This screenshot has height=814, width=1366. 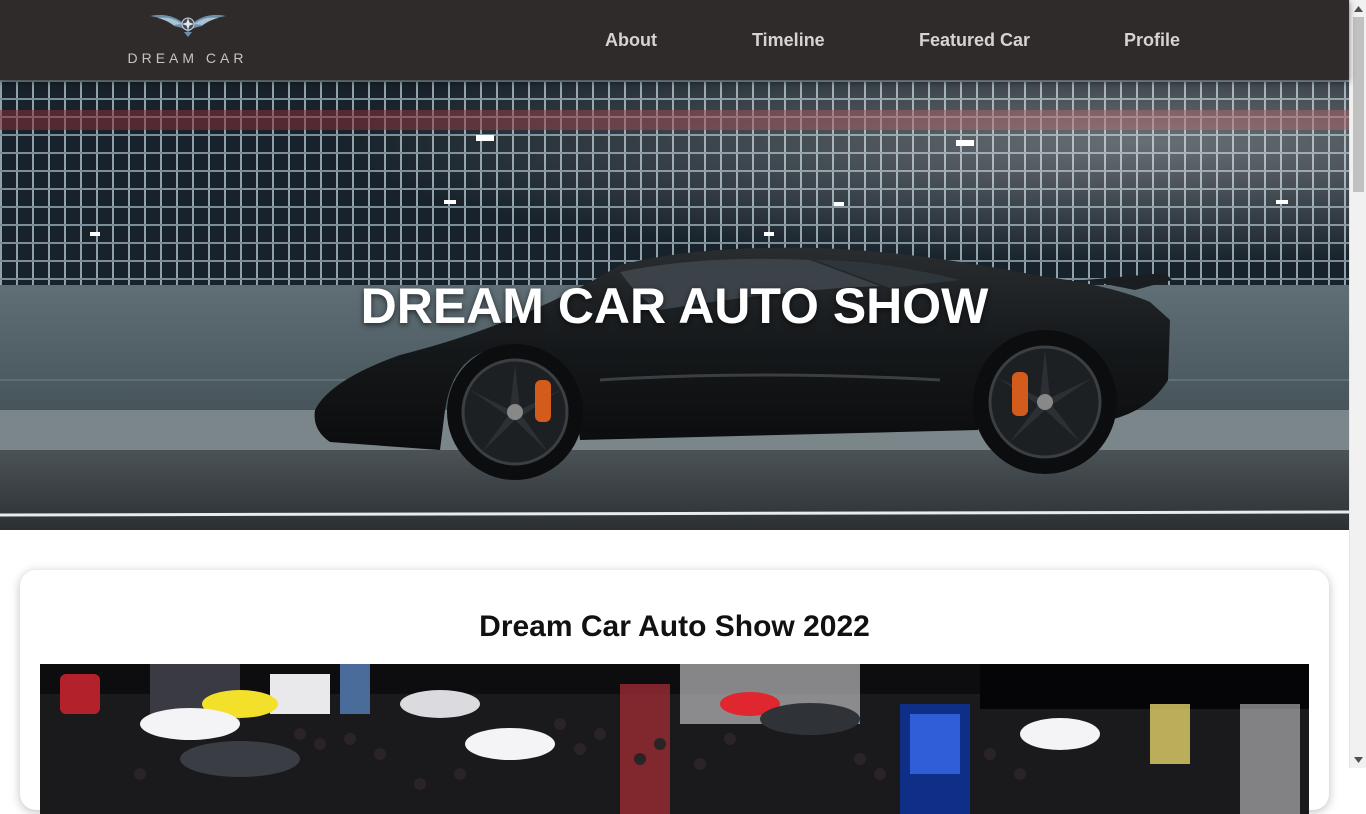 I want to click on hero-title: DREAM CAR AUTO SHOW, so click(x=674, y=306).